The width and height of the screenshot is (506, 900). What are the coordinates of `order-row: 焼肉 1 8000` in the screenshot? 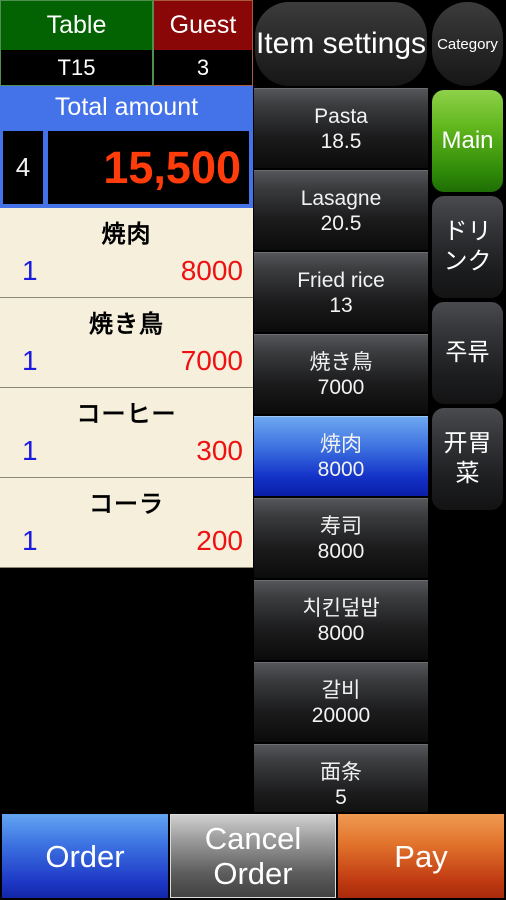 It's located at (126, 253).